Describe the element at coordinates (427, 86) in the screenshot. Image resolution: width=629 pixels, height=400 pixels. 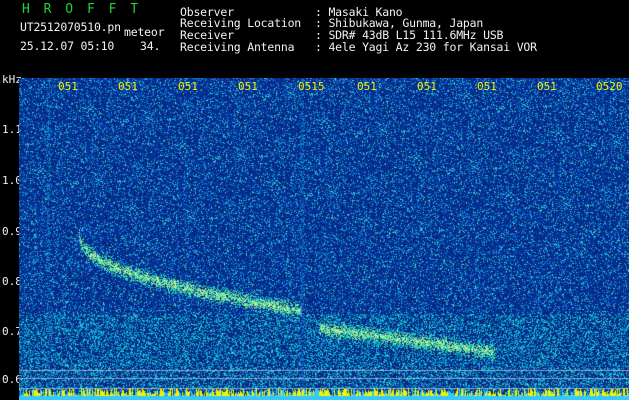
I see `x-tick-7: 051` at that location.